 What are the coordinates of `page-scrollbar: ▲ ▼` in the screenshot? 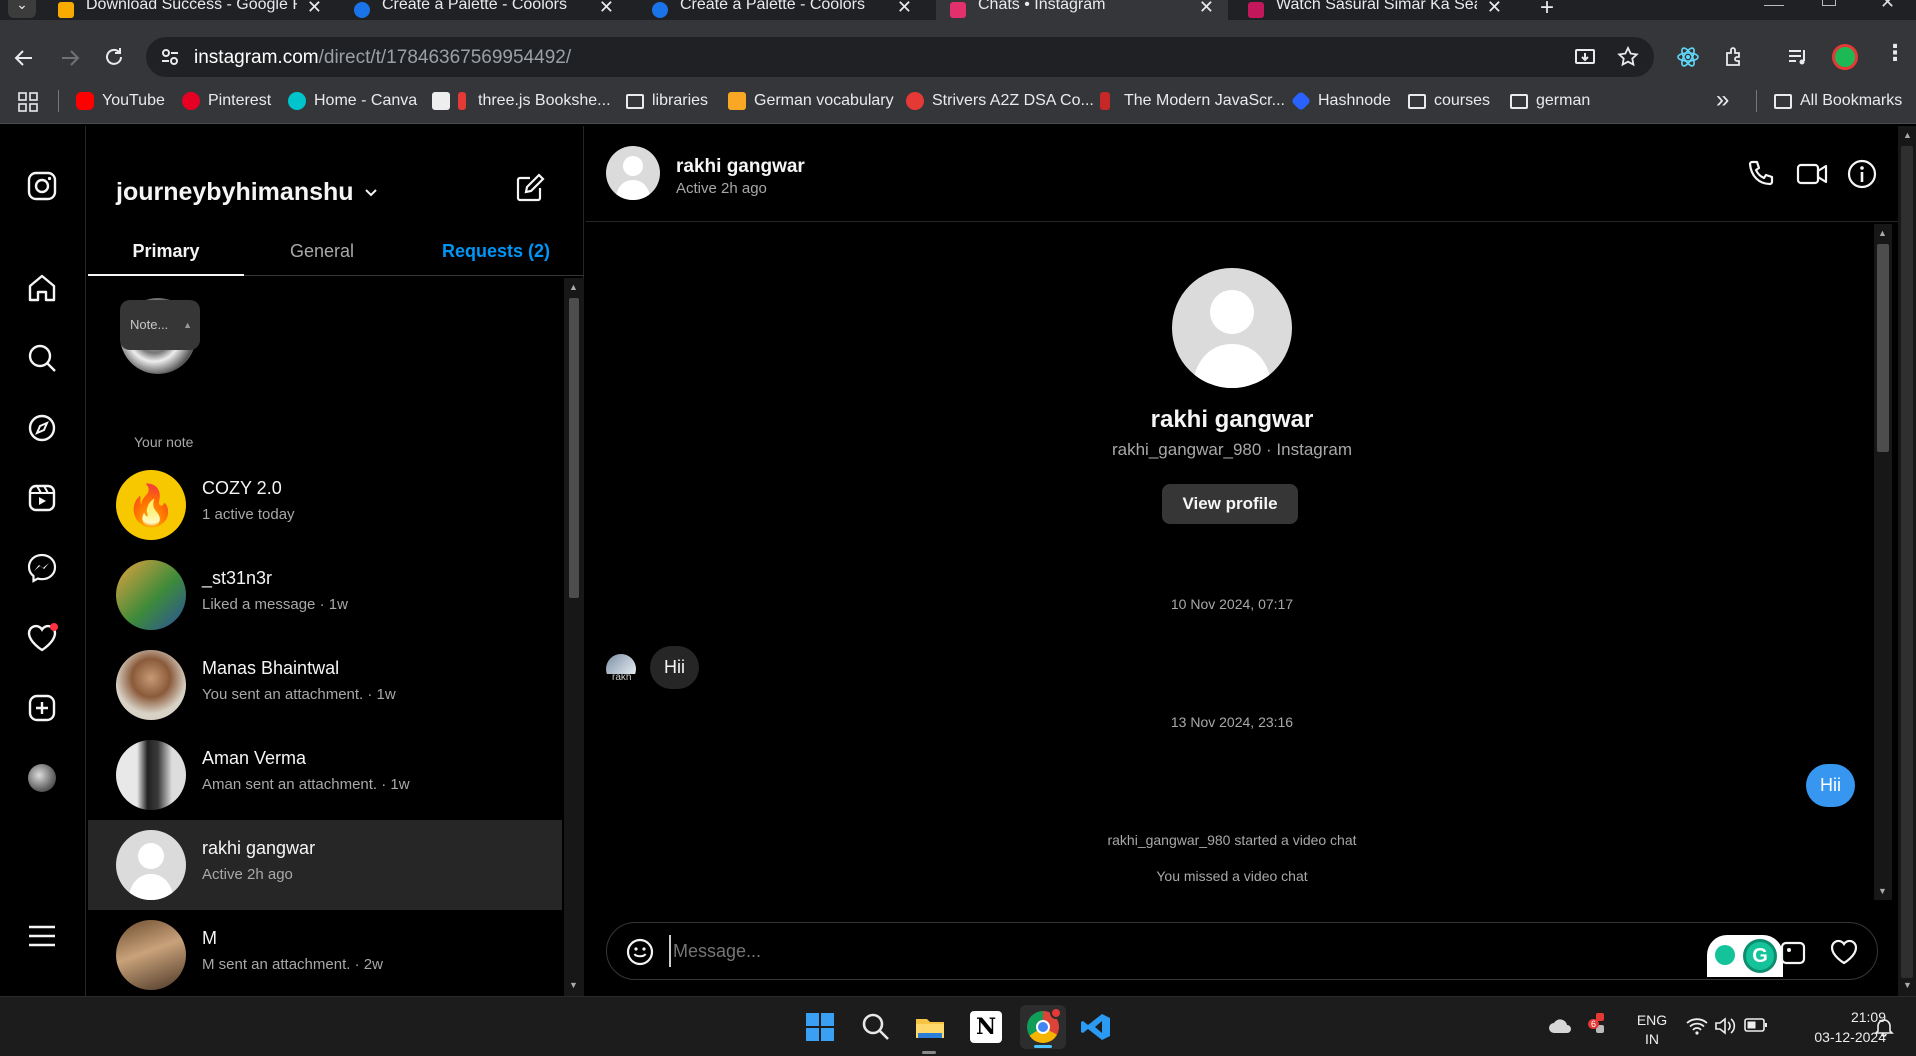 It's located at (1907, 561).